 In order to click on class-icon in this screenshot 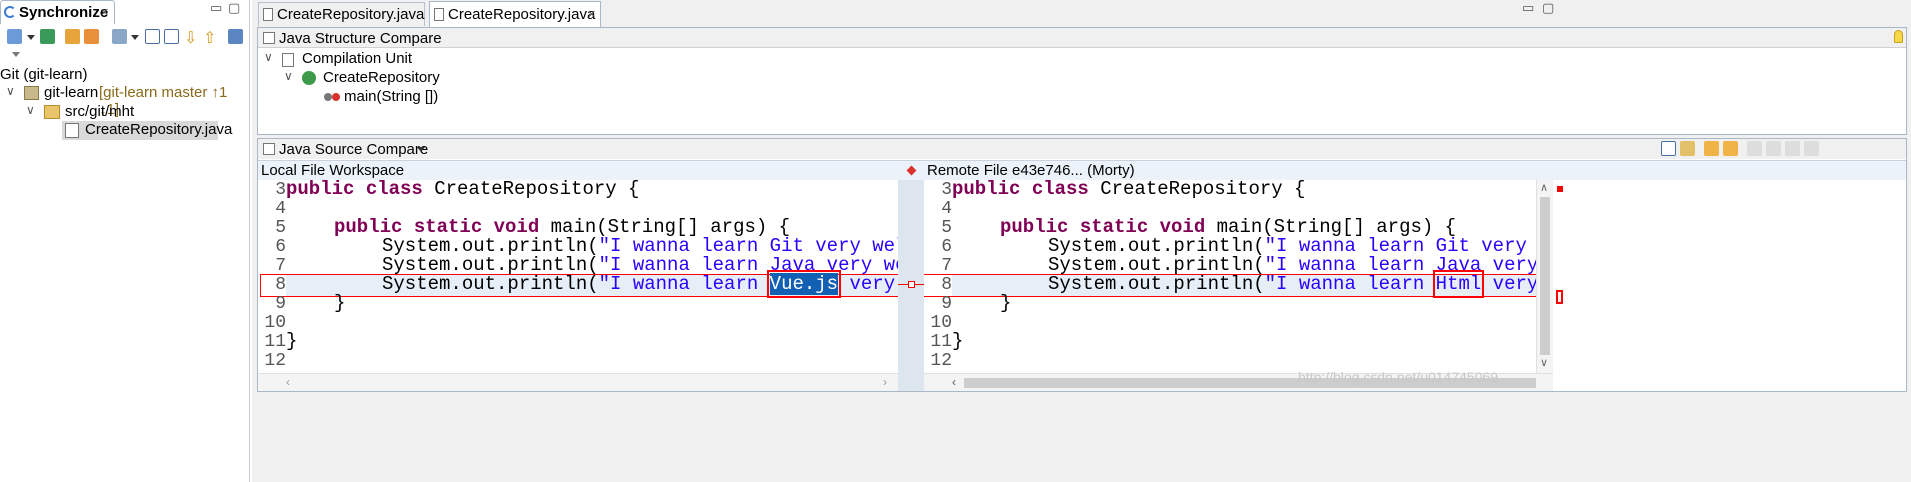, I will do `click(309, 78)`.